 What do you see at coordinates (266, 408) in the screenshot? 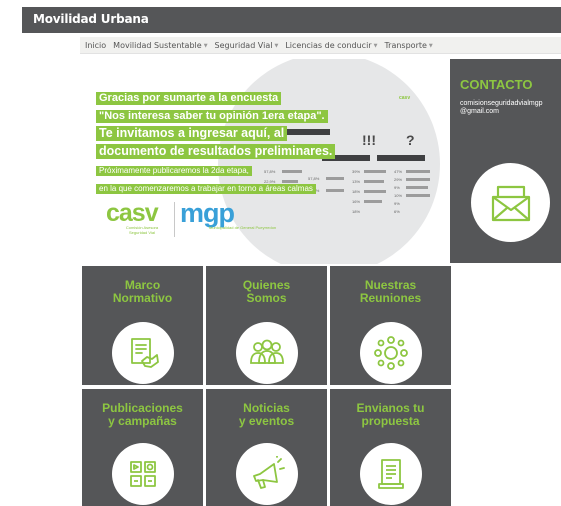
I see `tile-title-line: Noticias` at bounding box center [266, 408].